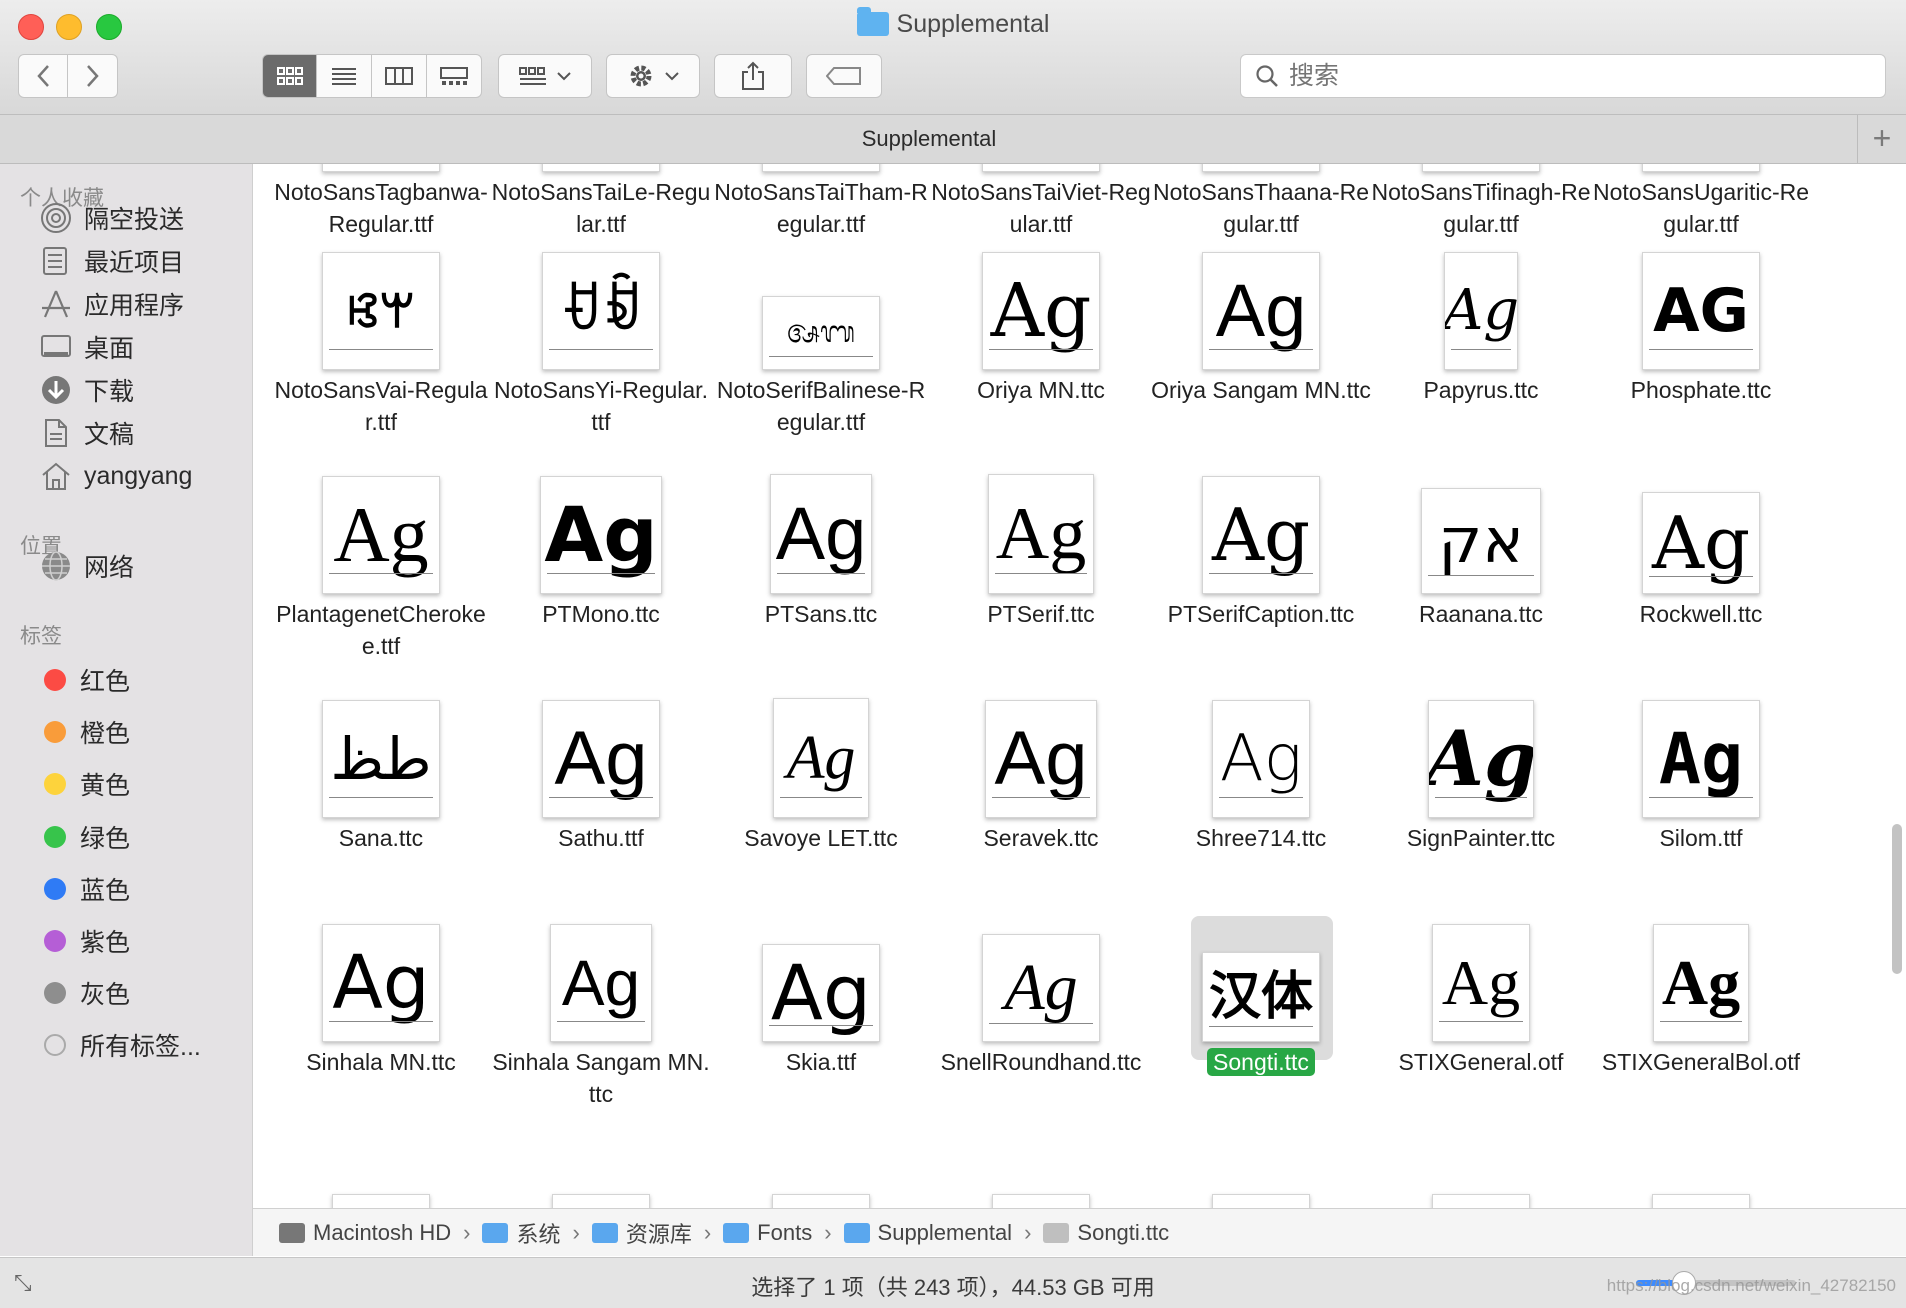 The width and height of the screenshot is (1906, 1308). I want to click on file-item: Ag Sinhala Sangam MN.ttc, so click(601, 1038).